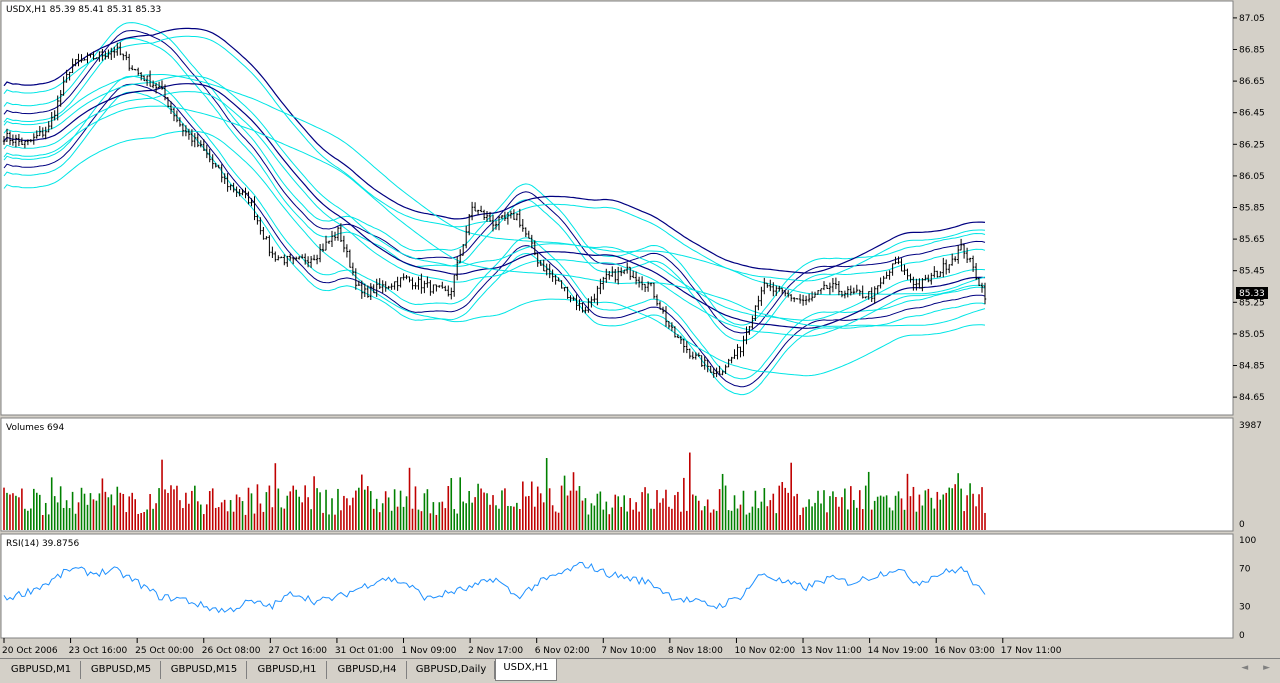  I want to click on price-tick-label: 87.05, so click(1252, 19).